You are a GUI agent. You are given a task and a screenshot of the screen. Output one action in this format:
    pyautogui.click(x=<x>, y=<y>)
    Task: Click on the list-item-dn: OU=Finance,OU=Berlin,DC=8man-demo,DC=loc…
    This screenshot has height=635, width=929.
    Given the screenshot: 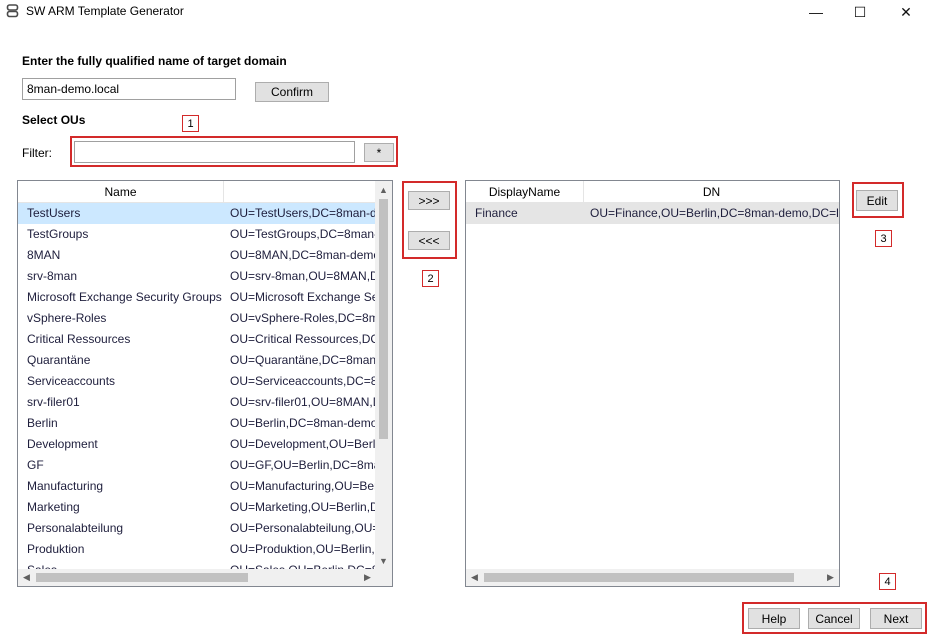 What is the action you would take?
    pyautogui.click(x=714, y=213)
    